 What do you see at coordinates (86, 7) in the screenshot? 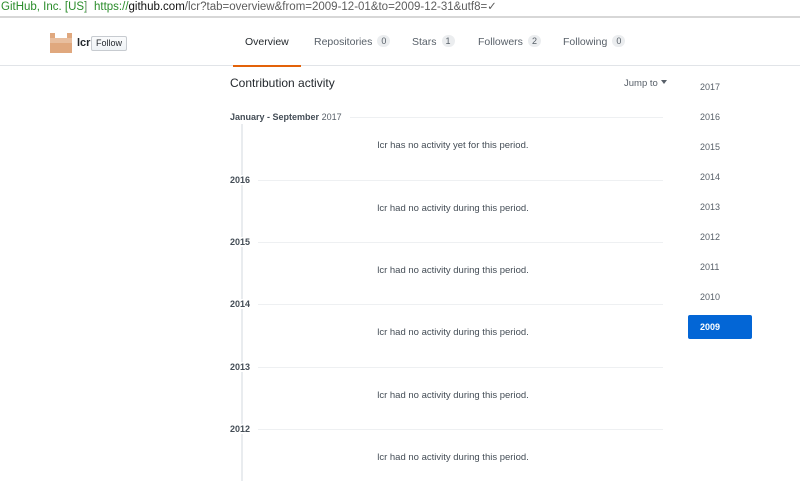
I see `address-bar-divider` at bounding box center [86, 7].